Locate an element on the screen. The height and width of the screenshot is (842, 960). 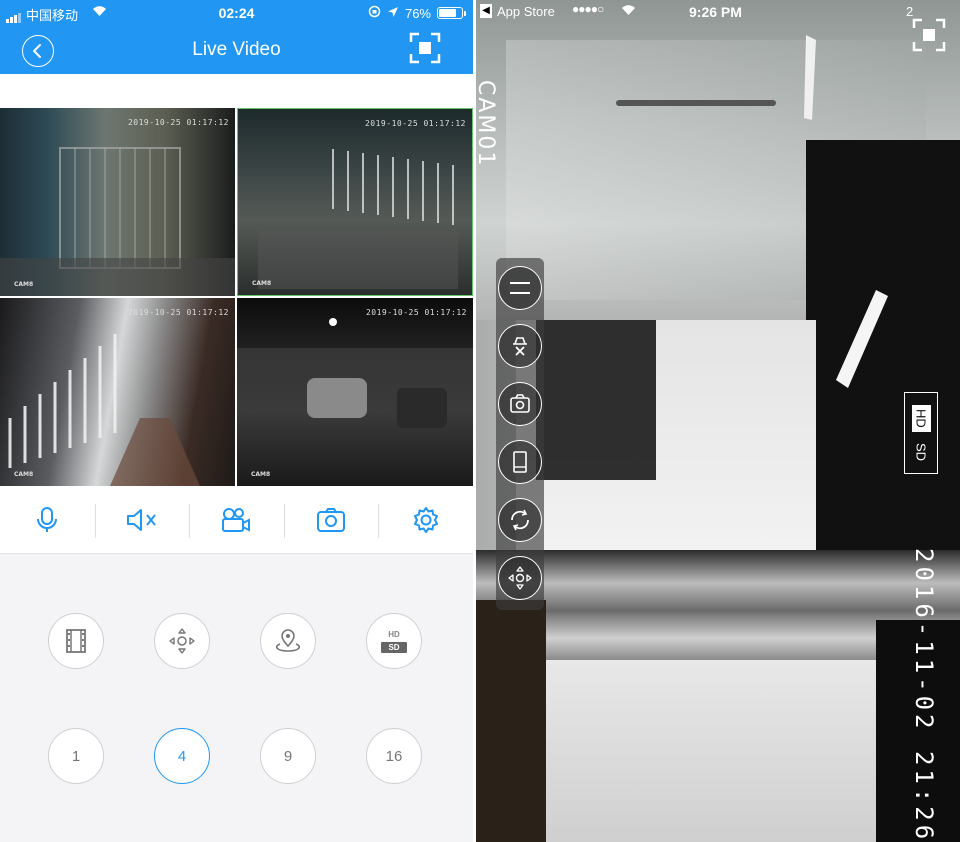
microphone-button is located at coordinates (47, 520).